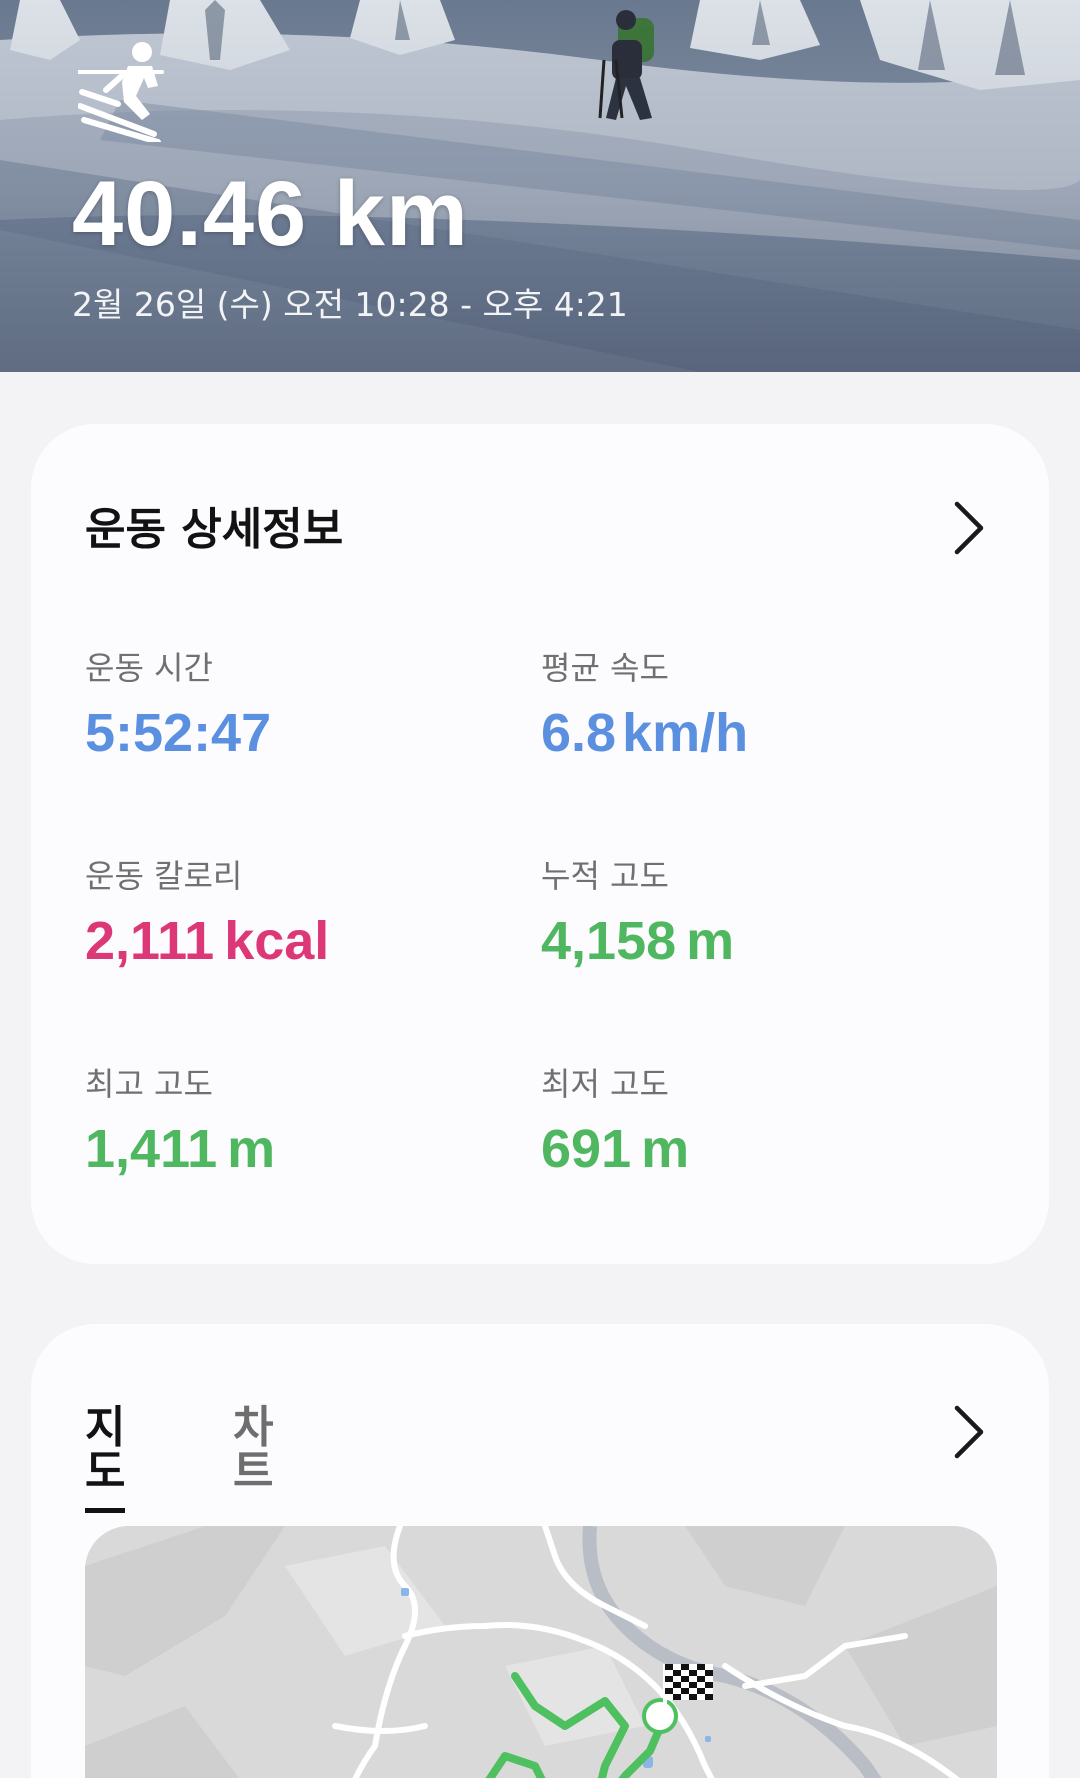  What do you see at coordinates (605, 668) in the screenshot?
I see `stat-label: 평균 속도` at bounding box center [605, 668].